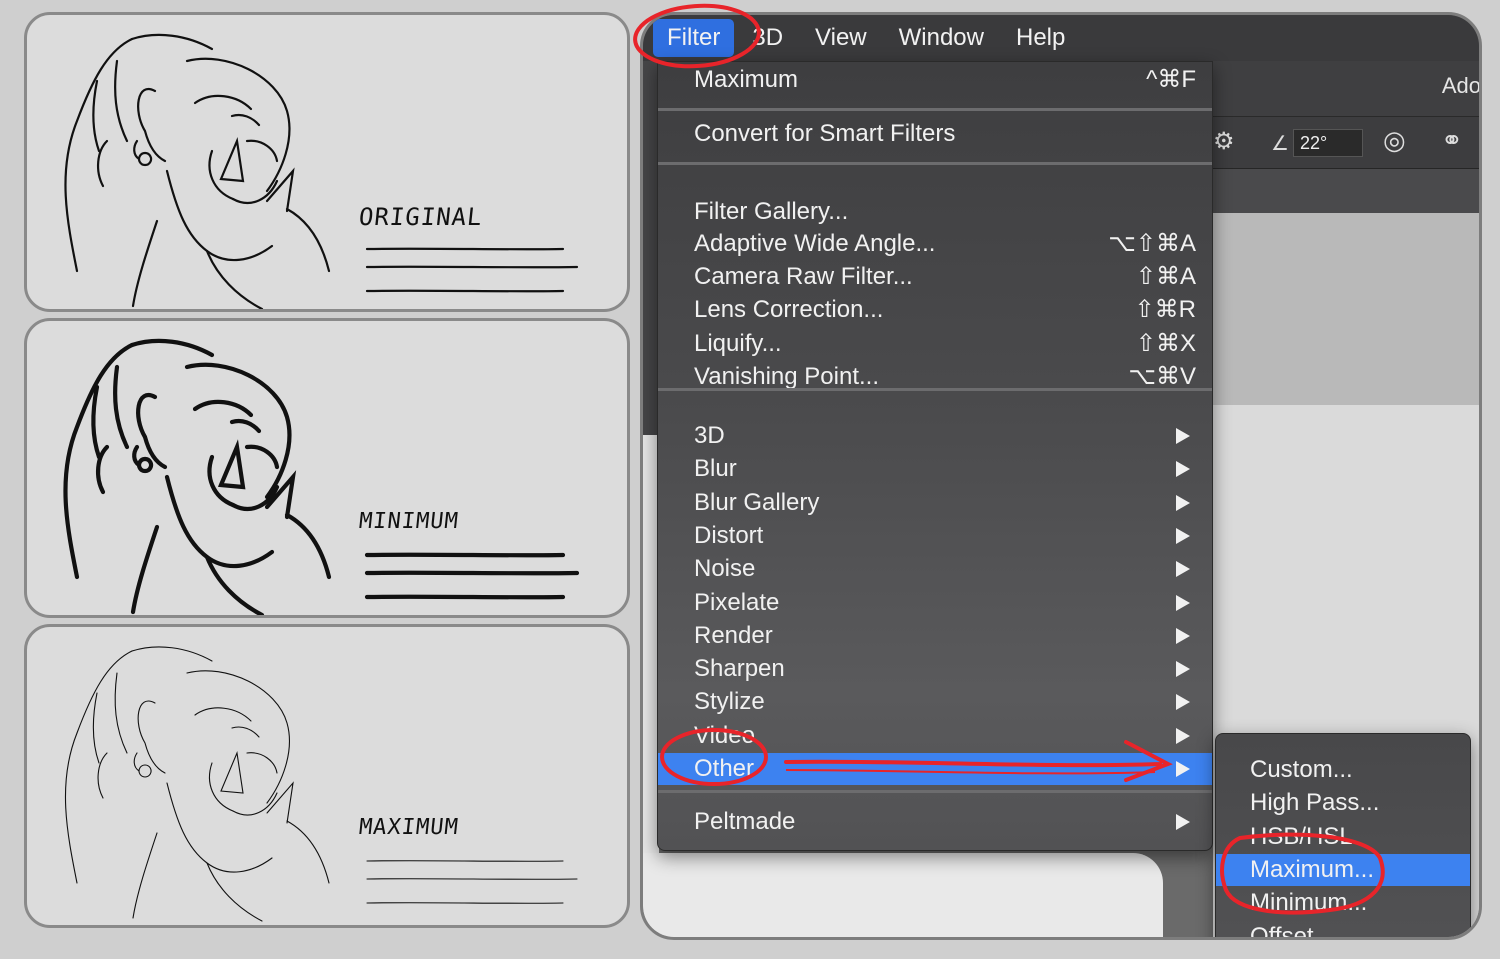 The width and height of the screenshot is (1500, 959). Describe the element at coordinates (841, 38) in the screenshot. I see `menu-view: View` at that location.